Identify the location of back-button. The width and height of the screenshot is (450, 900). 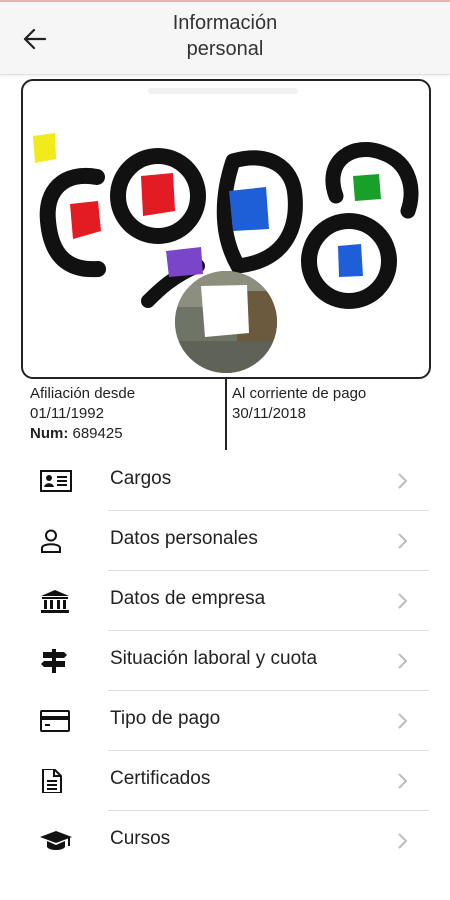
(40, 39).